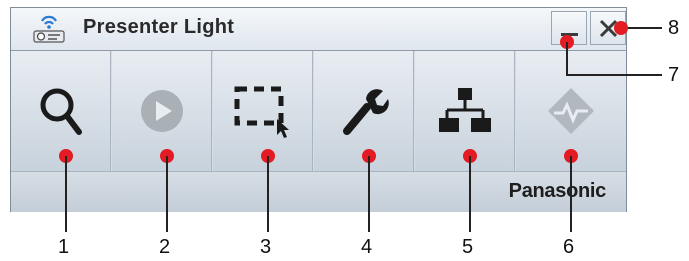 The height and width of the screenshot is (261, 689). Describe the element at coordinates (159, 27) in the screenshot. I see `window-title: Presenter Light` at that location.